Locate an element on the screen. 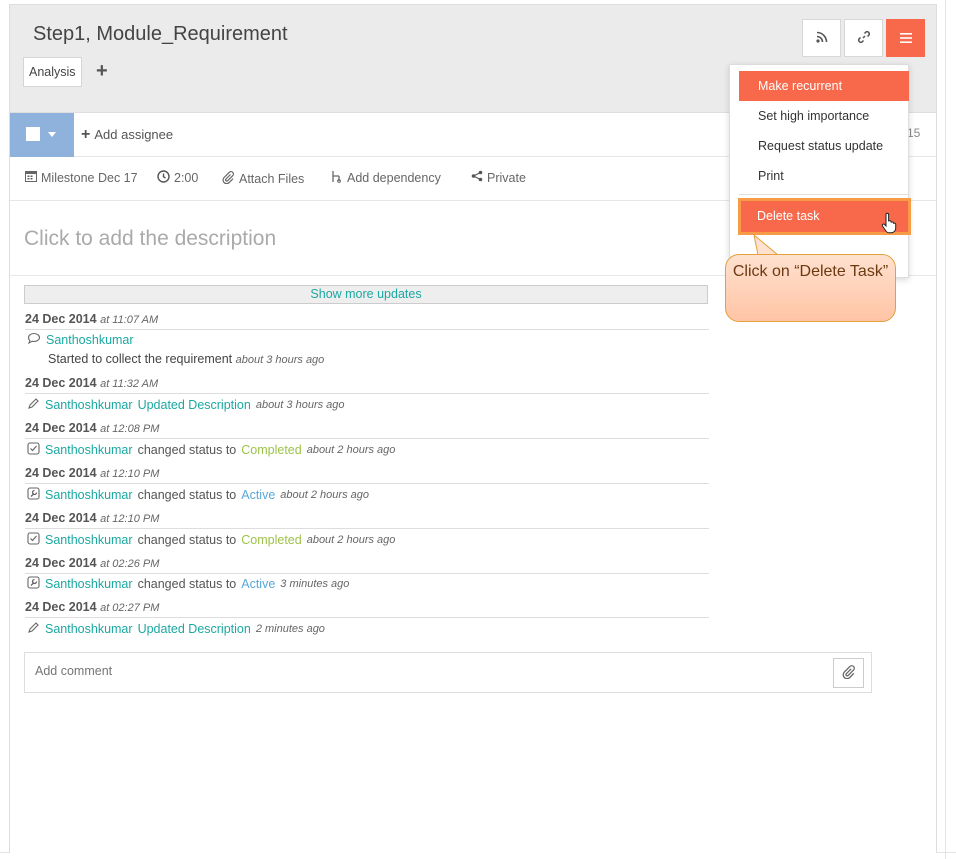 This screenshot has height=859, width=956. plus-icon: + is located at coordinates (86, 134).